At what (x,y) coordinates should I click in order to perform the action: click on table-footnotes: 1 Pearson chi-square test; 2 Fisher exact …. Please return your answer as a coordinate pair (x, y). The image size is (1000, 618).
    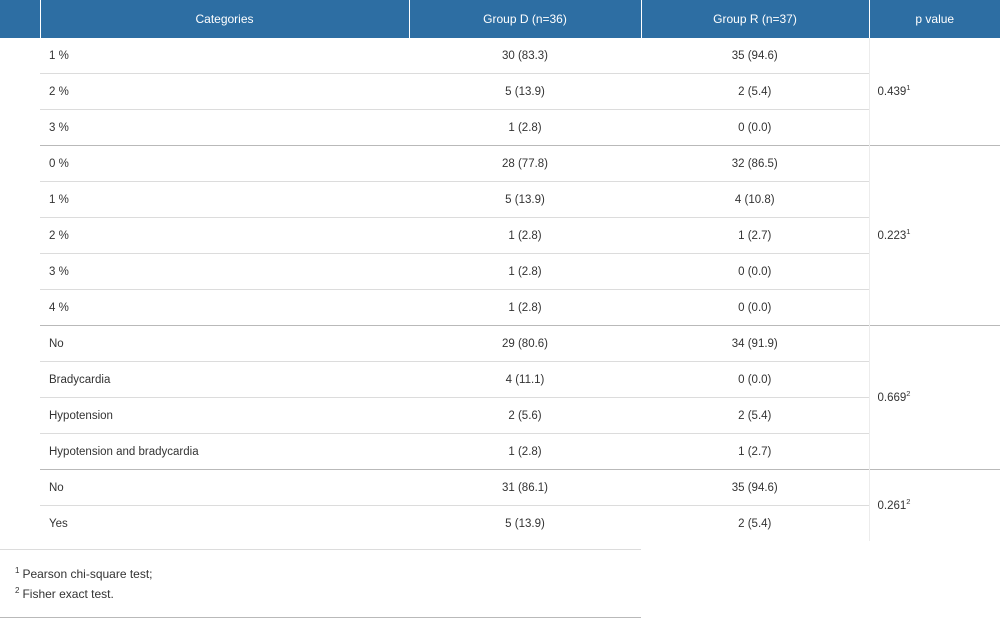
    Looking at the image, I should click on (320, 583).